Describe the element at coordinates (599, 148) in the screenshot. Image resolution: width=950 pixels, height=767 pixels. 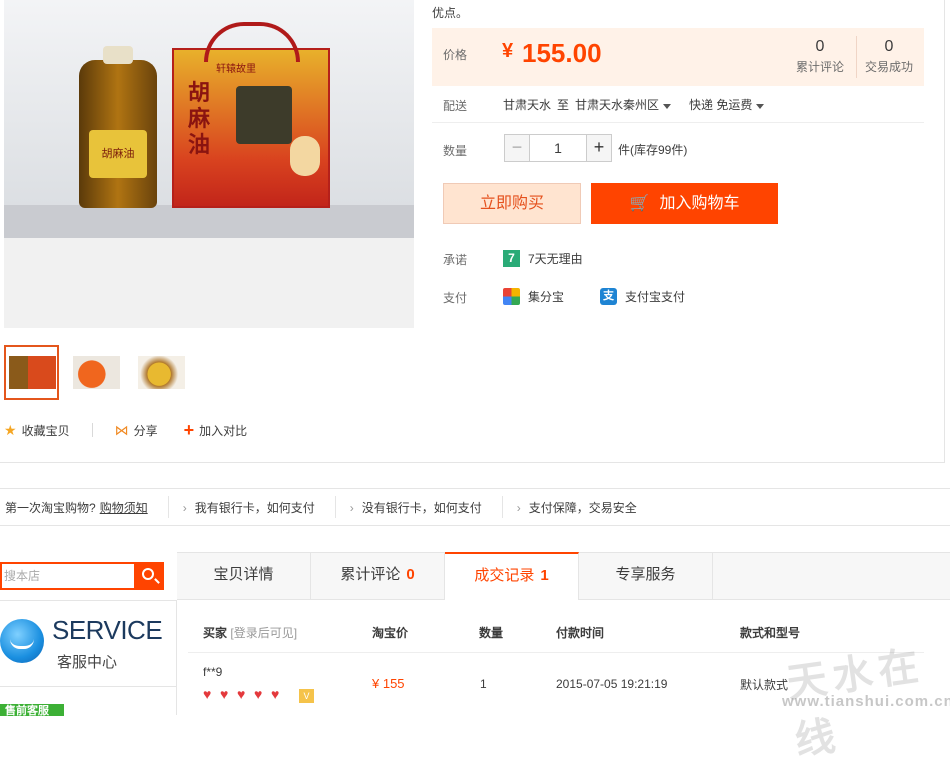
I see `increase-button: +` at that location.